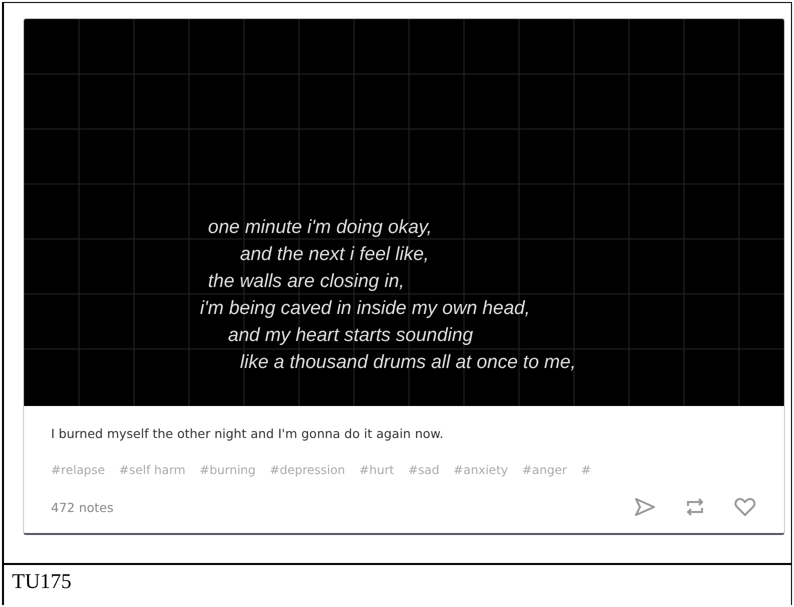  What do you see at coordinates (745, 507) in the screenshot?
I see `heart-icon` at bounding box center [745, 507].